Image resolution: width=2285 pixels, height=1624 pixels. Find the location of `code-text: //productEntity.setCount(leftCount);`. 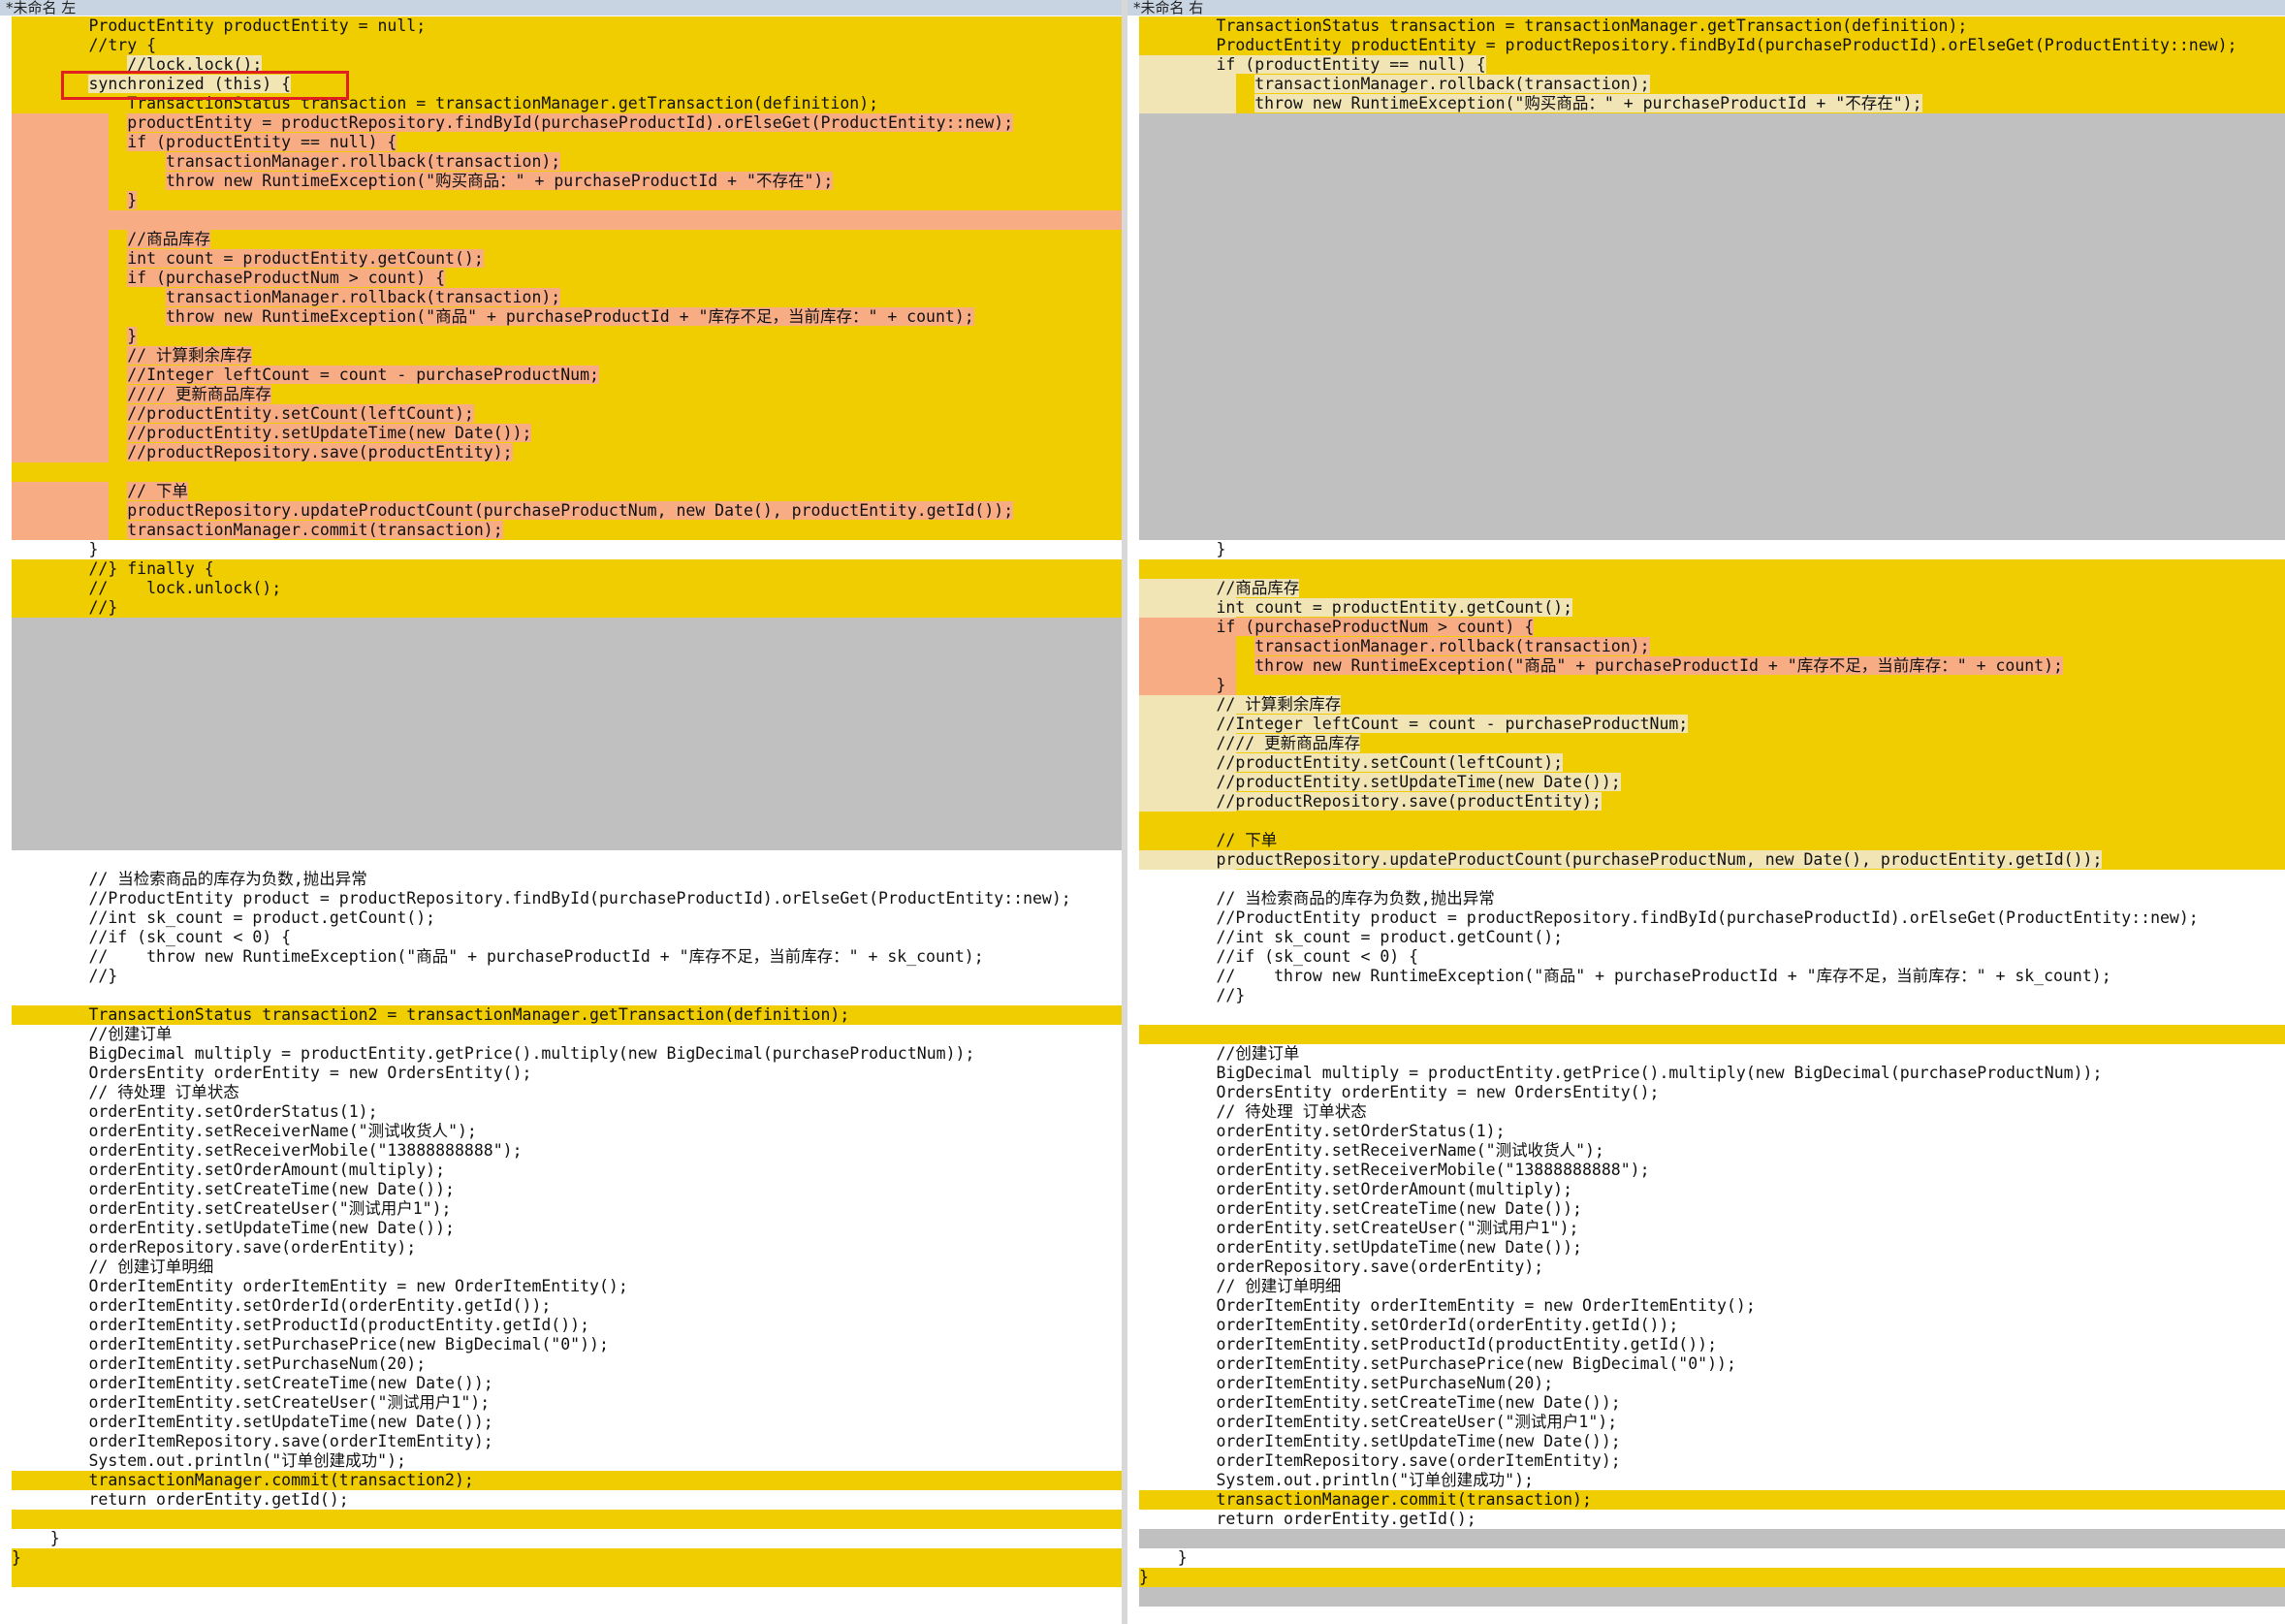

code-text: //productEntity.setCount(leftCount); is located at coordinates (1390, 762).